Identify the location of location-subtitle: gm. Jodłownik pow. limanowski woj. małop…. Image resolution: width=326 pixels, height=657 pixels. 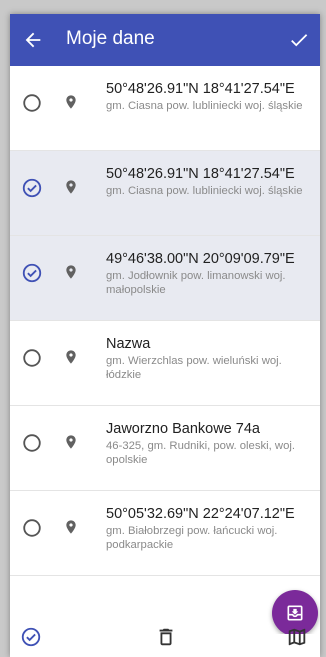
(196, 283).